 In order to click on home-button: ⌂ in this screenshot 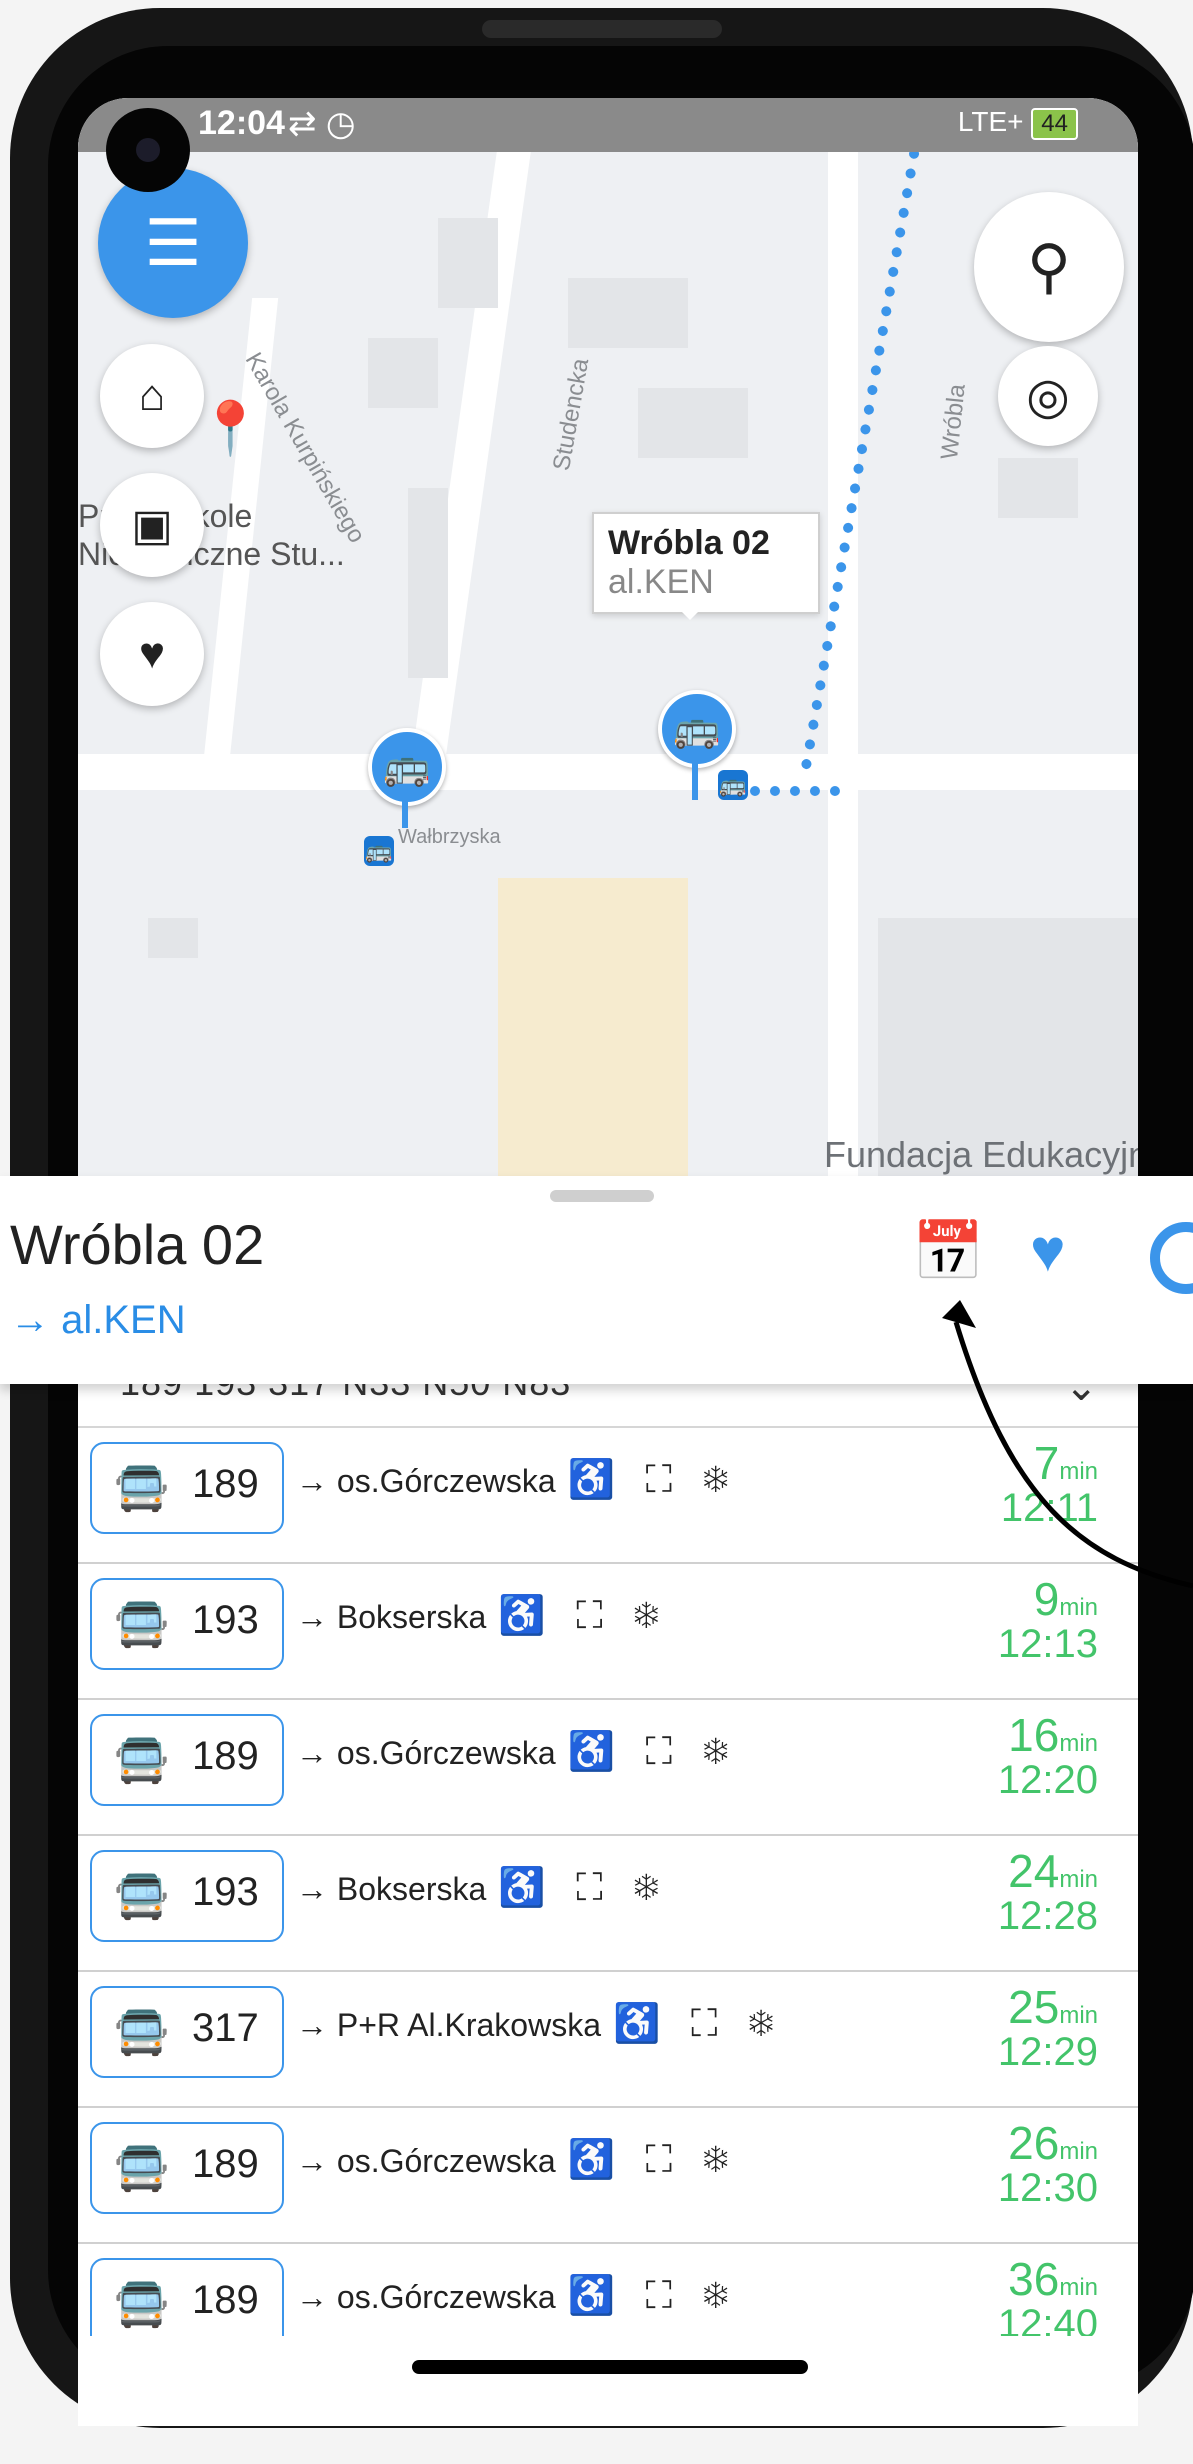, I will do `click(152, 396)`.